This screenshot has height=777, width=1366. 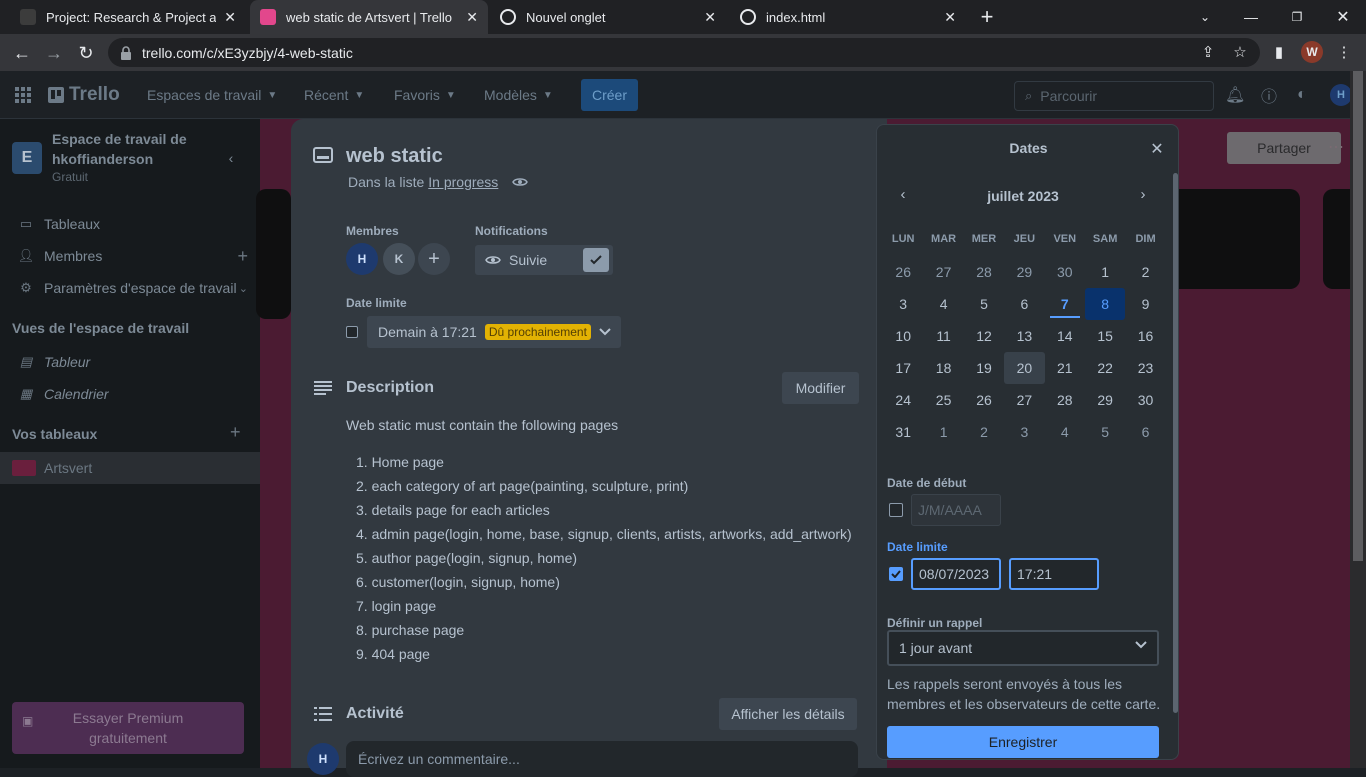 What do you see at coordinates (1157, 149) in the screenshot?
I see `close-icon: ✕` at bounding box center [1157, 149].